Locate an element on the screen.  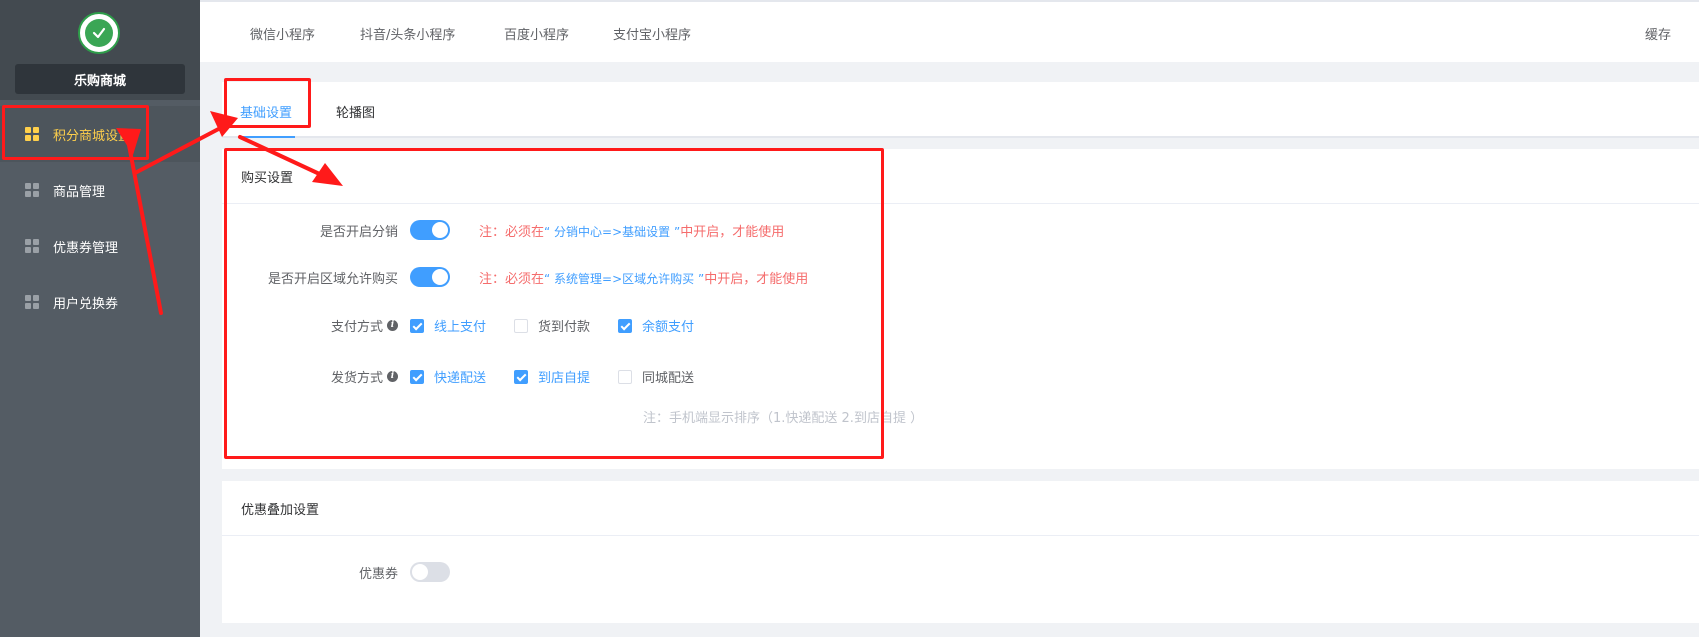
coupon-row: 优惠券 is located at coordinates (336, 572).